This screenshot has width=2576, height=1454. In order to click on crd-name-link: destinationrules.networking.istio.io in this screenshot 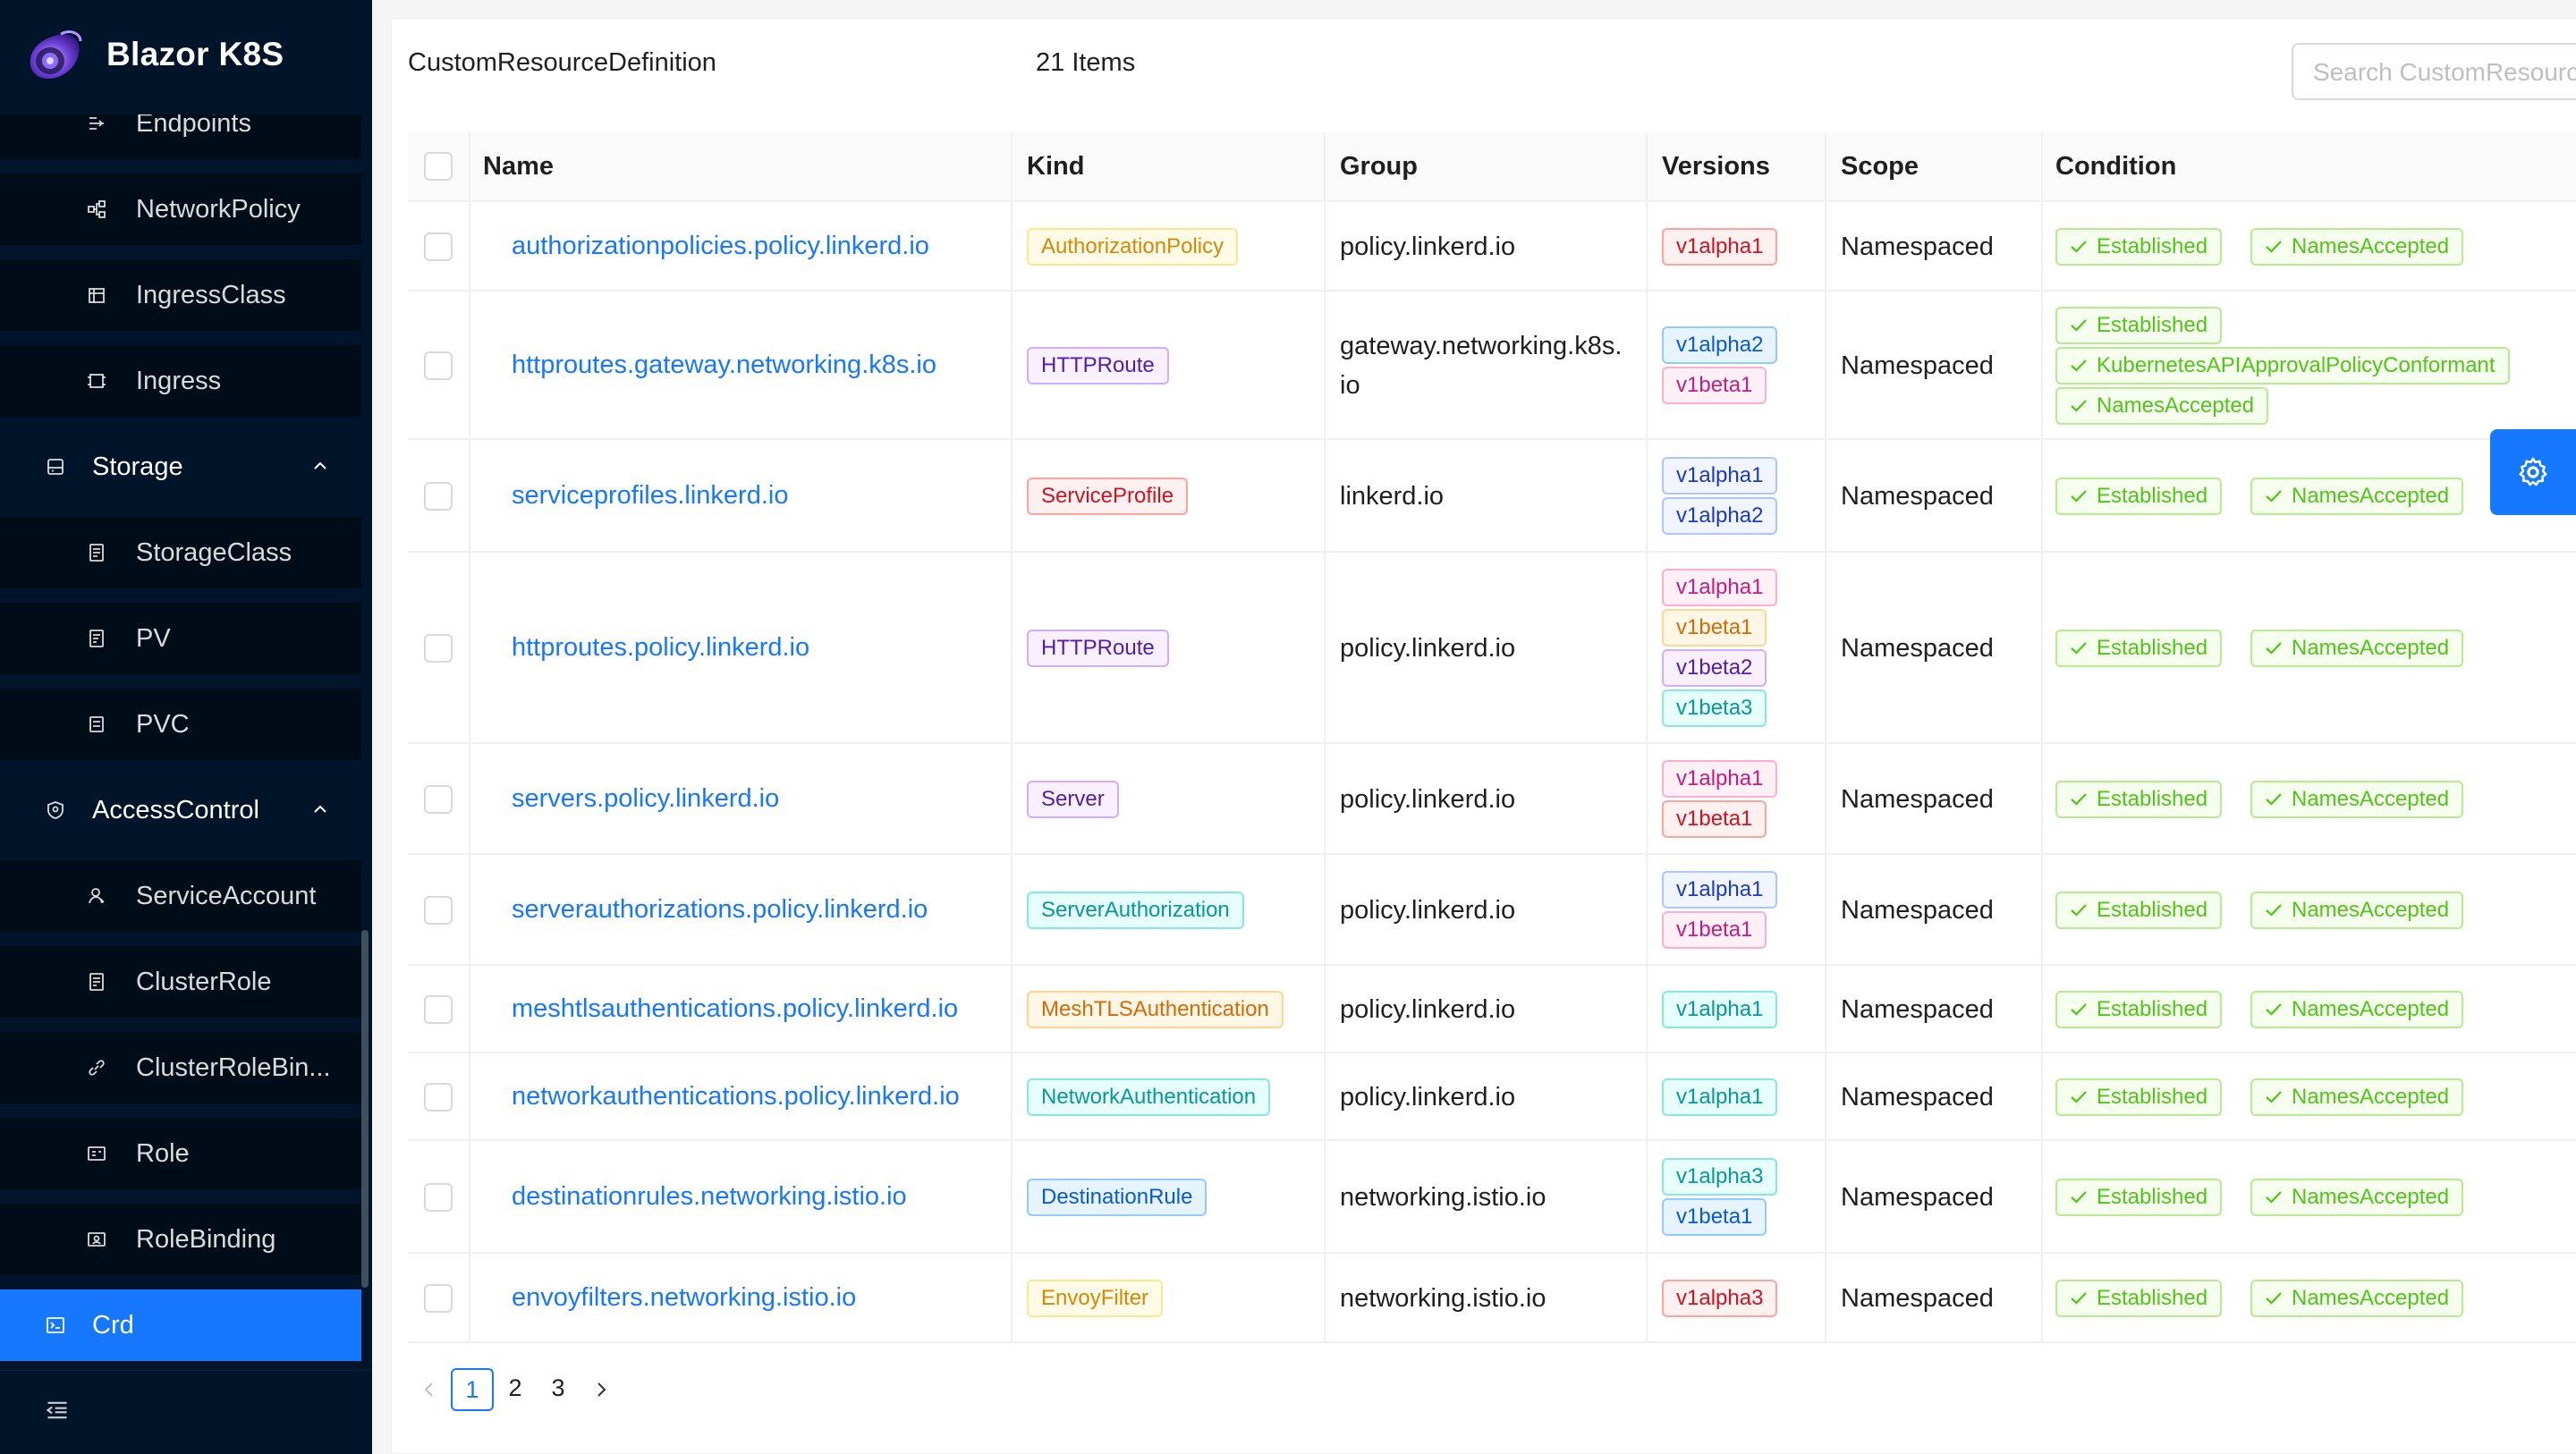, I will do `click(709, 1197)`.